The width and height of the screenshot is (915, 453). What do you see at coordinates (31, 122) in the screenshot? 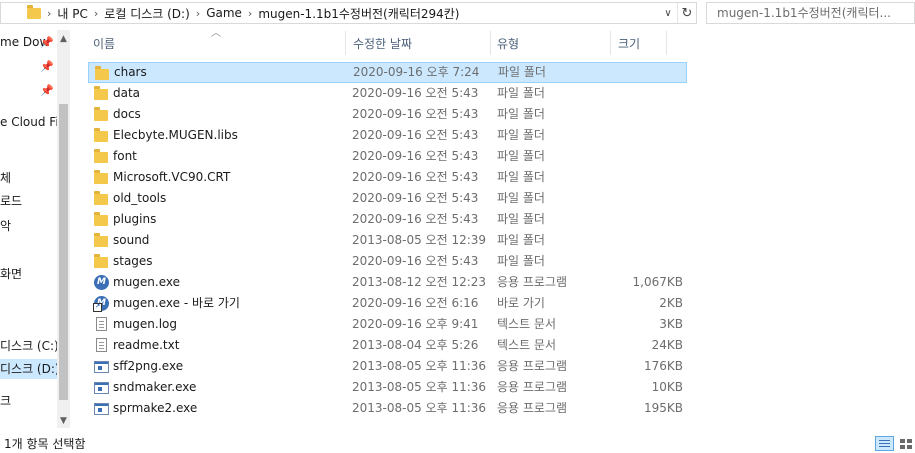
I see `nav-item-creative-cloud-files: e Cloud Fil` at bounding box center [31, 122].